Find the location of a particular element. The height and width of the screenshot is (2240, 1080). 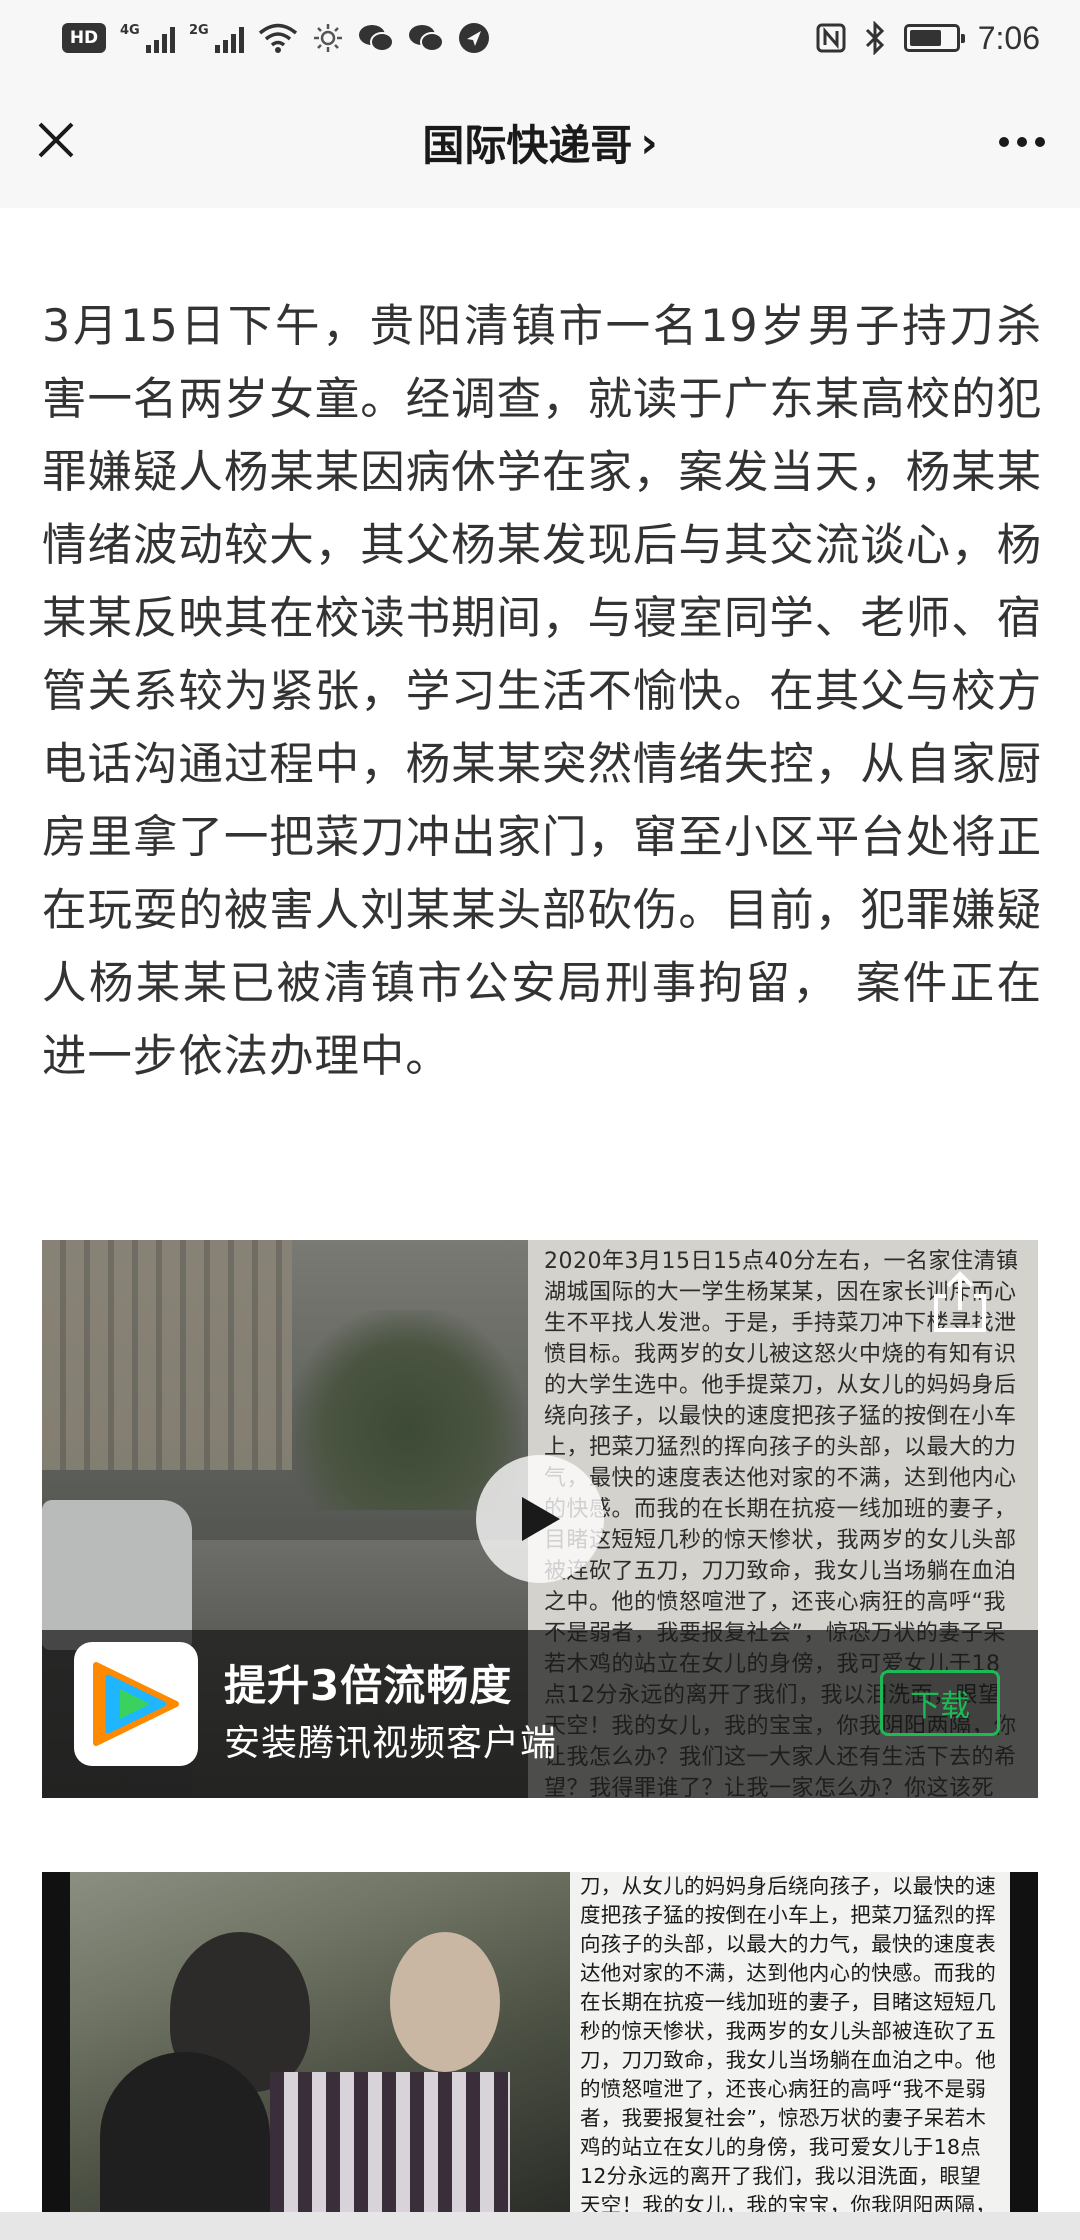

image-person-back is located at coordinates (185, 2132).